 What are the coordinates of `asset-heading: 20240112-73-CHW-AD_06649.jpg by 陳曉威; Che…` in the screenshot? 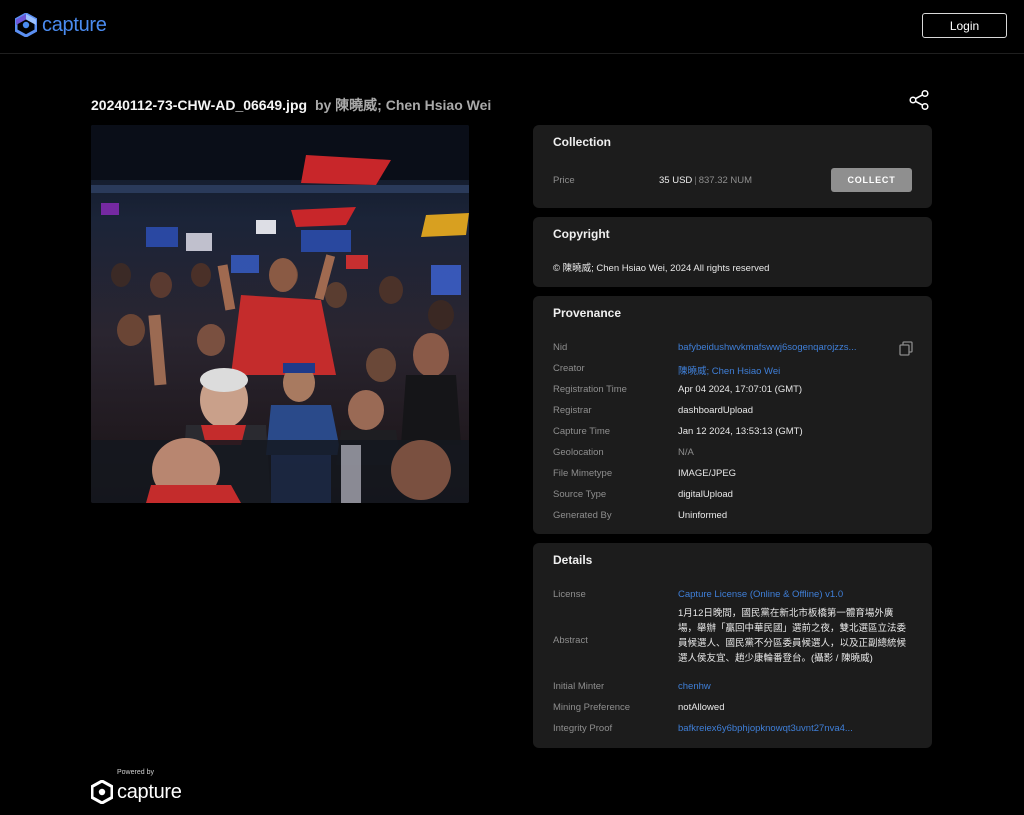 It's located at (291, 105).